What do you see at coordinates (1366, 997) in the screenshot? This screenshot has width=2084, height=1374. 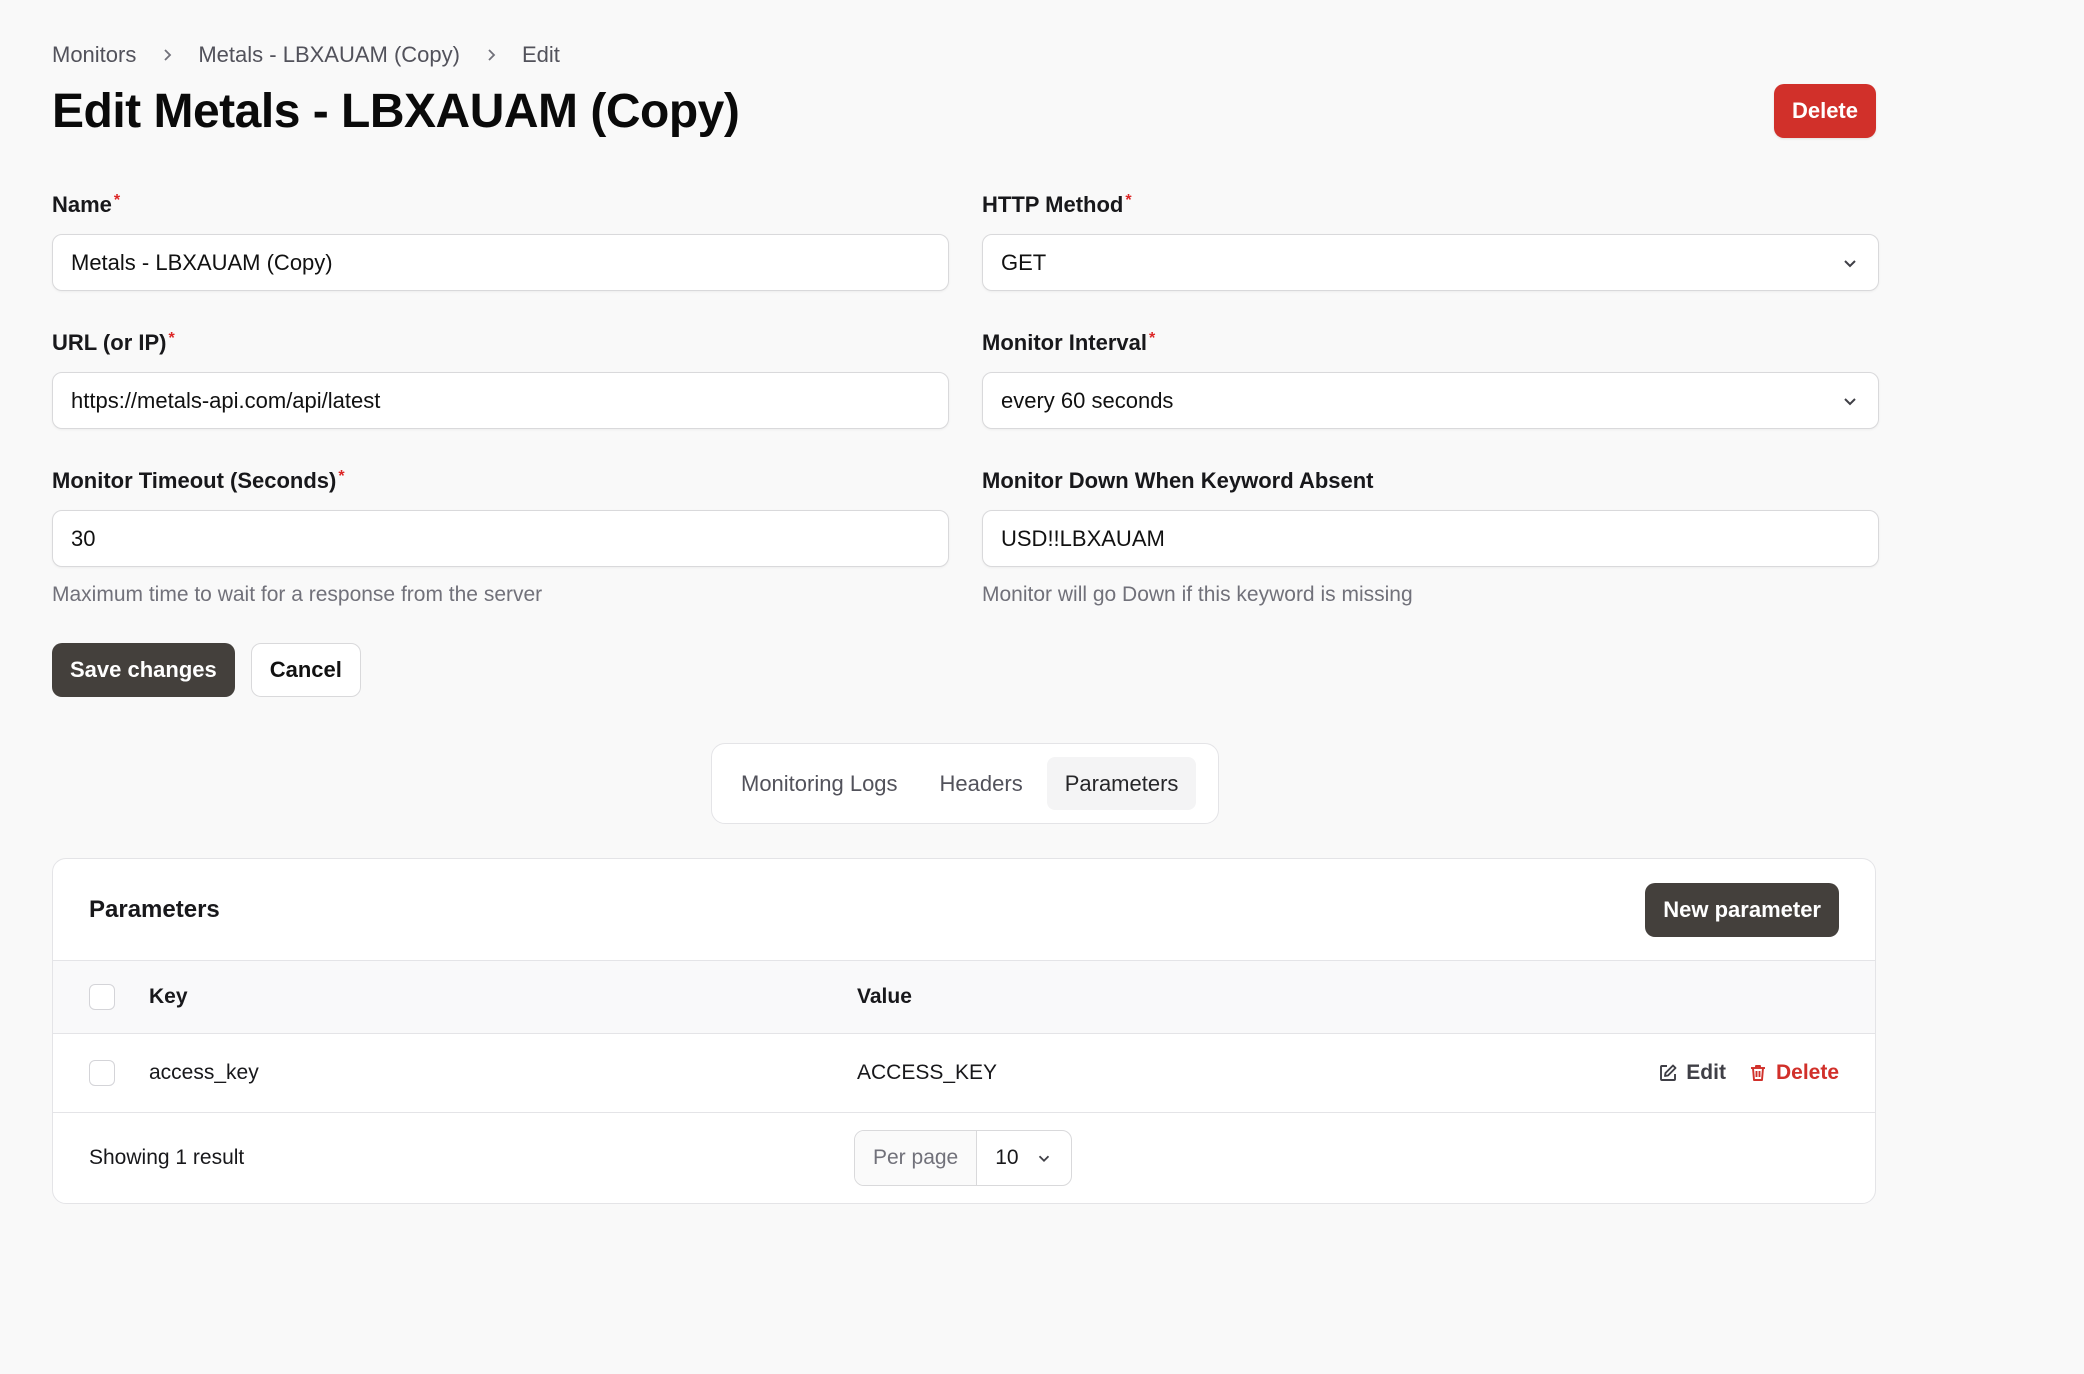 I see `column-header-value: Value` at bounding box center [1366, 997].